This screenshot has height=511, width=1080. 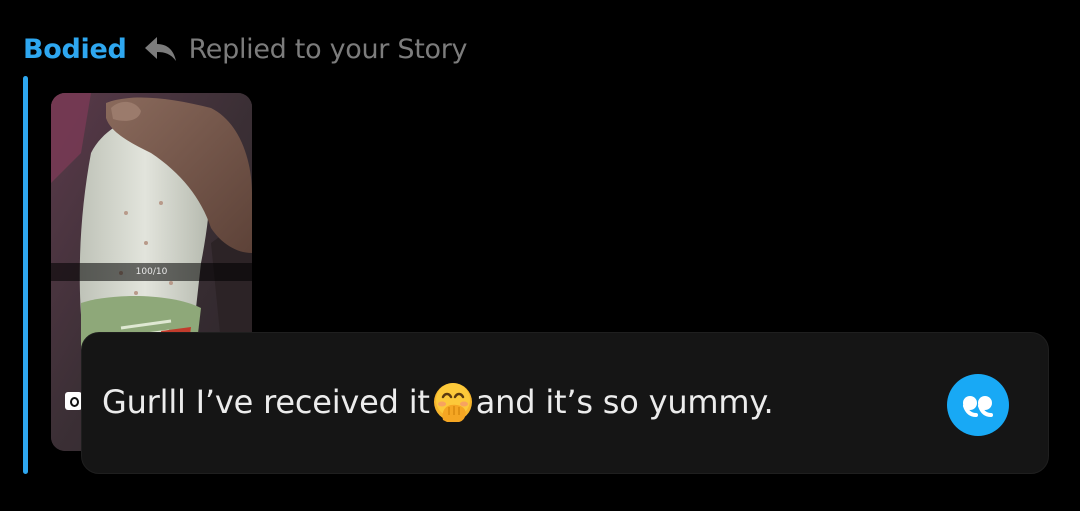 What do you see at coordinates (75, 49) in the screenshot?
I see `sender-name: Bodied` at bounding box center [75, 49].